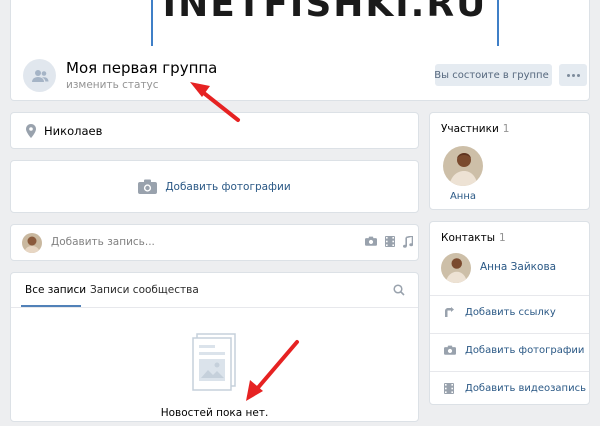 The width and height of the screenshot is (600, 426). Describe the element at coordinates (215, 102) in the screenshot. I see `arrow-to-group-name` at that location.